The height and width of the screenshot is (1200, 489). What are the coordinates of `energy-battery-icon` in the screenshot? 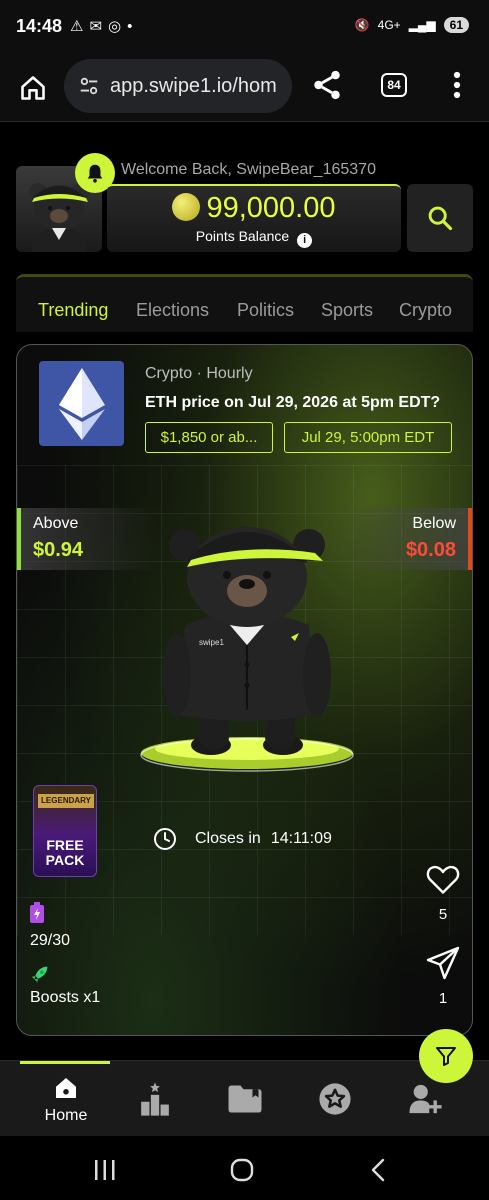 It's located at (37, 912).